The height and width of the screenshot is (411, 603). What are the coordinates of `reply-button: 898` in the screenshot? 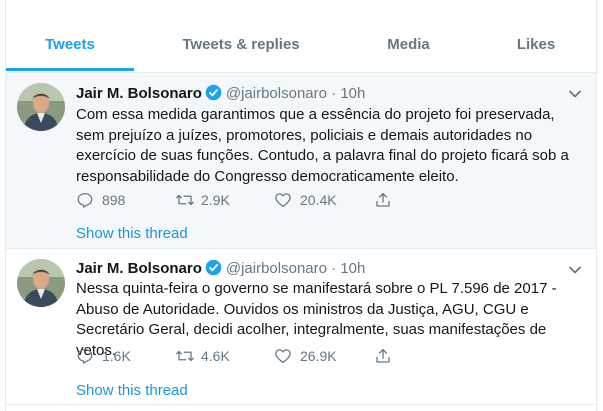 It's located at (116, 200).